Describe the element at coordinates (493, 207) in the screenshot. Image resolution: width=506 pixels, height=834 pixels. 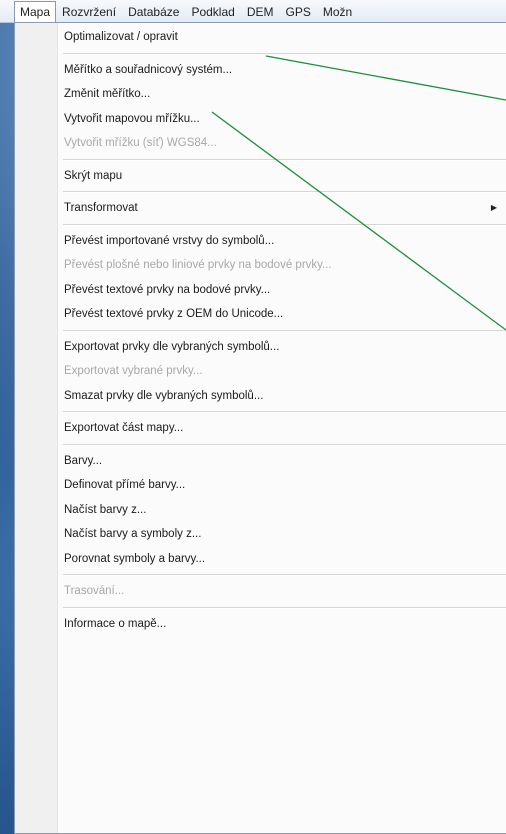
I see `submenu-arrow-icon: ▶` at that location.